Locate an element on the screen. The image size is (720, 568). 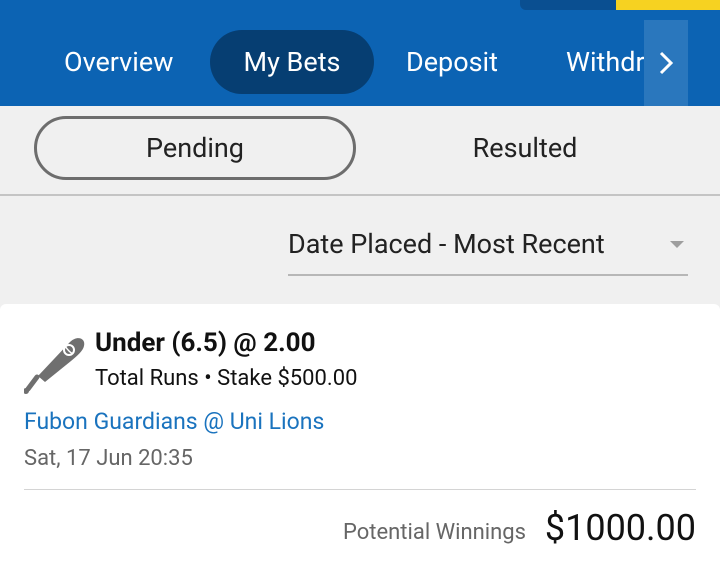
potential-winnings-value: $1000.00 is located at coordinates (620, 528).